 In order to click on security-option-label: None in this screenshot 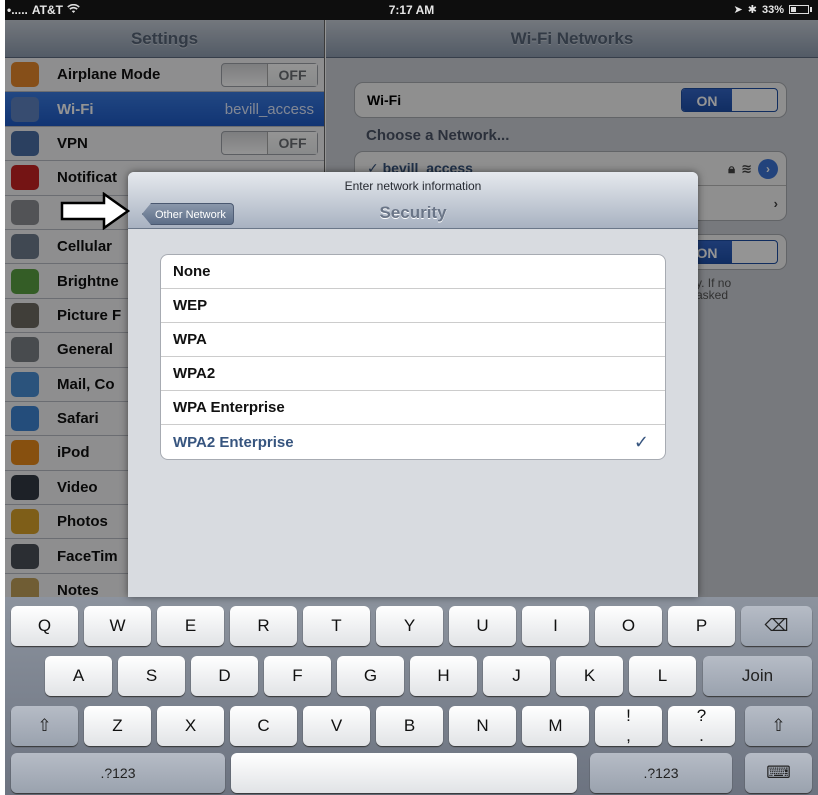, I will do `click(192, 271)`.